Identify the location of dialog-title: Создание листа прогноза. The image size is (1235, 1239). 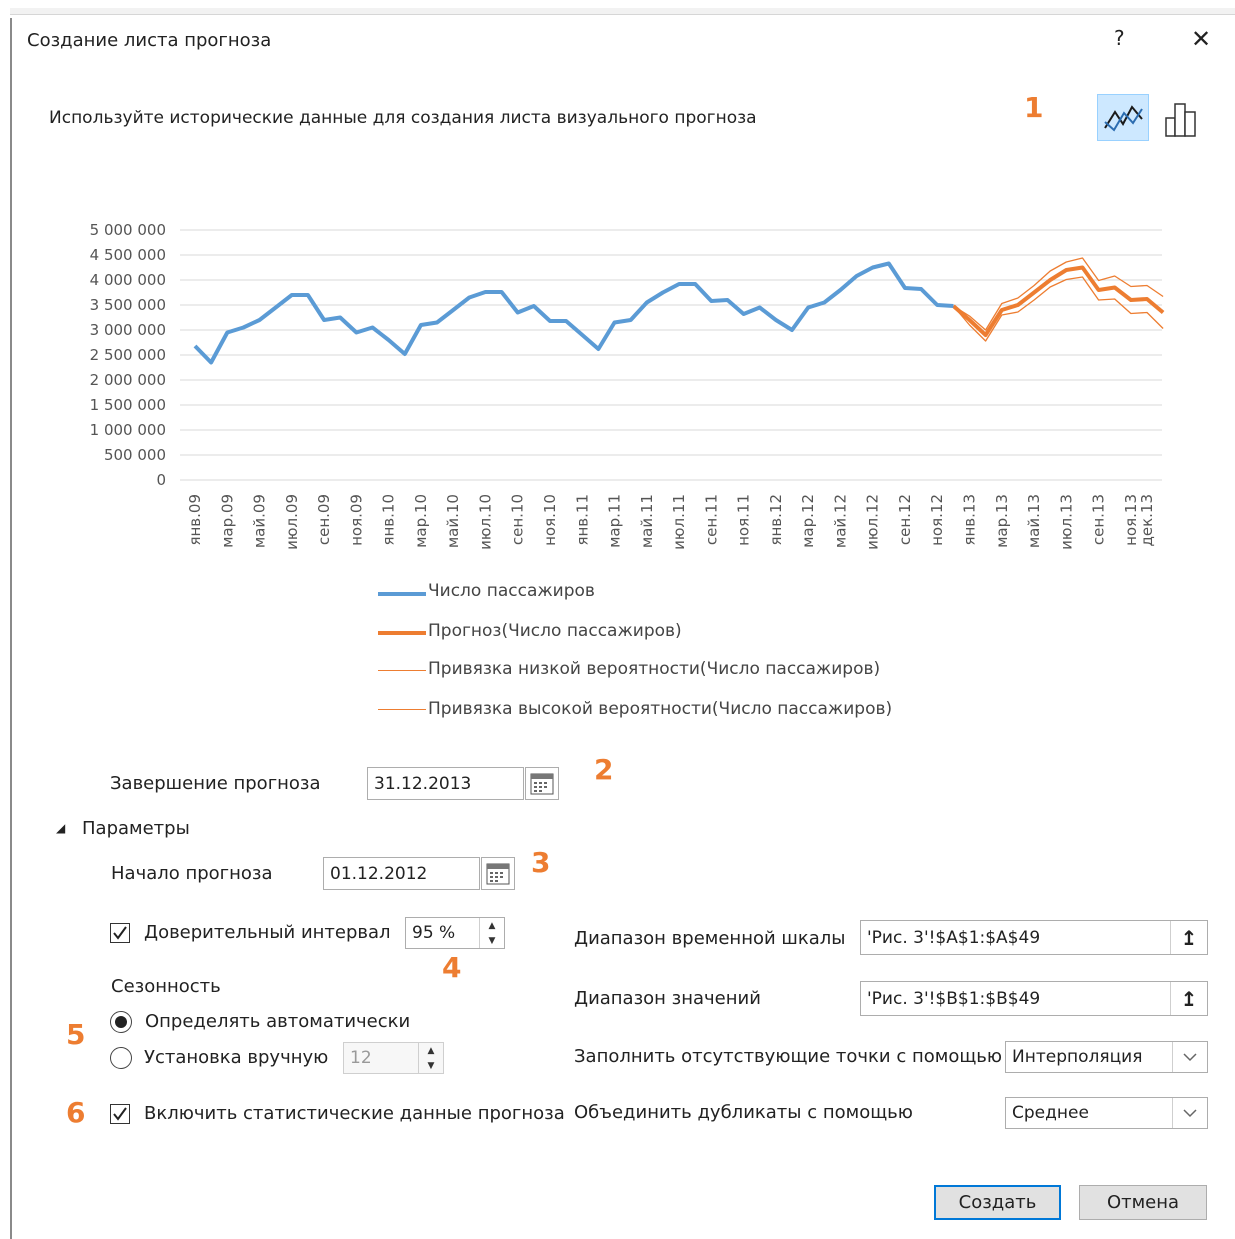
(149, 40).